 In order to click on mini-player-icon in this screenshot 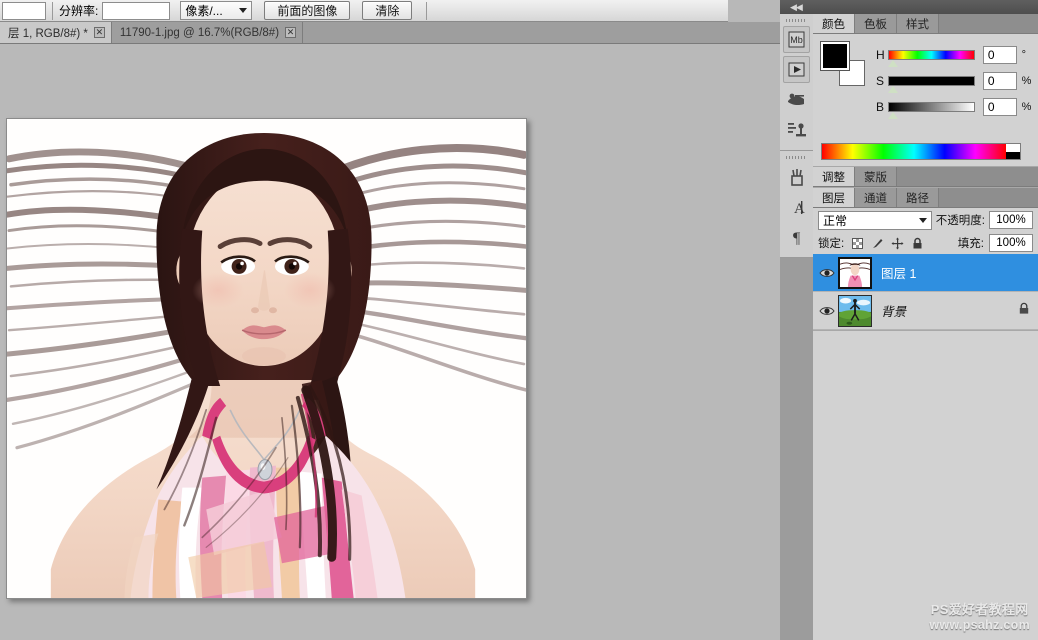, I will do `click(796, 69)`.